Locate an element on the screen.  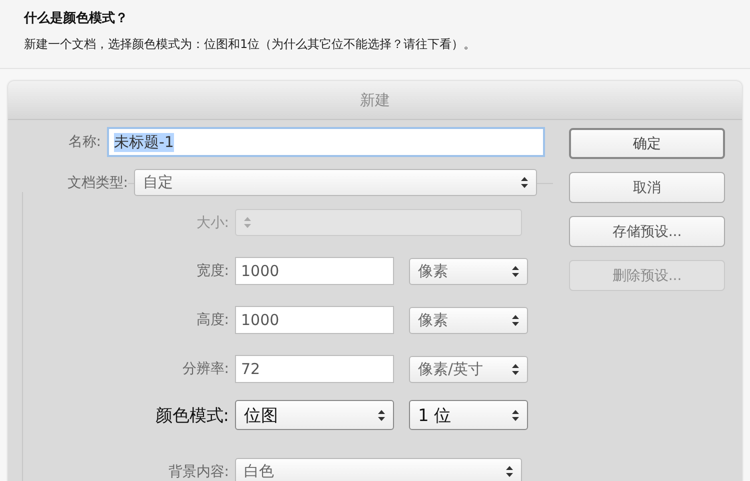
dropdown: 白色 is located at coordinates (378, 469).